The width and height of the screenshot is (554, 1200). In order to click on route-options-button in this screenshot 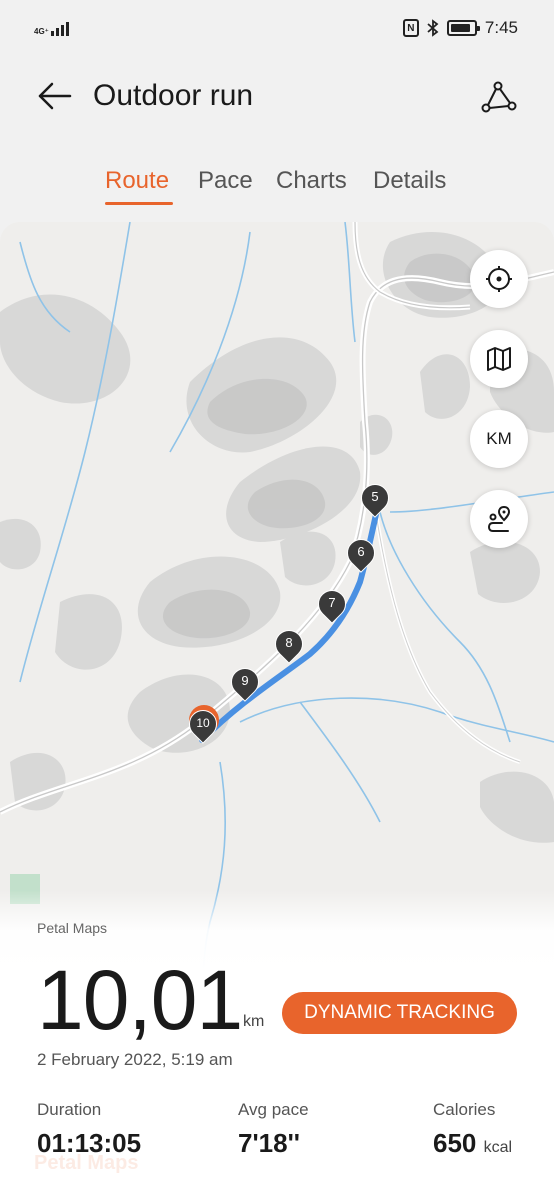, I will do `click(498, 96)`.